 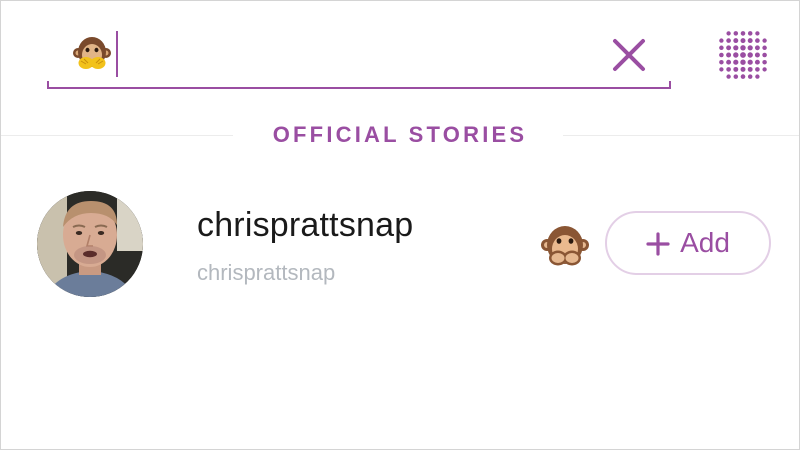 What do you see at coordinates (629, 55) in the screenshot?
I see `close-icon` at bounding box center [629, 55].